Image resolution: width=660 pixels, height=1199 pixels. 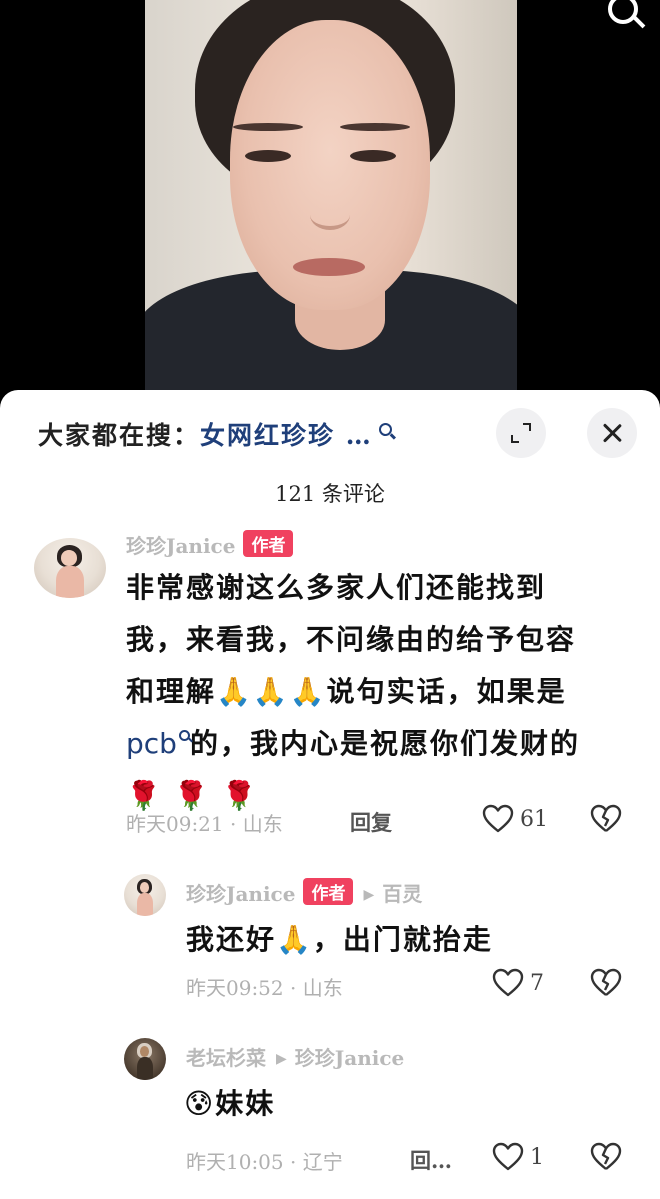 I want to click on comment-text: 😰妹妹, so click(x=230, y=1103).